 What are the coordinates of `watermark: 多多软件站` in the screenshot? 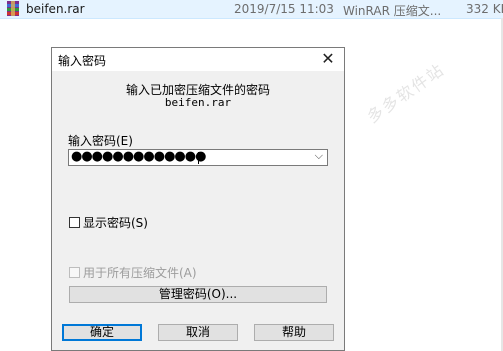 It's located at (406, 93).